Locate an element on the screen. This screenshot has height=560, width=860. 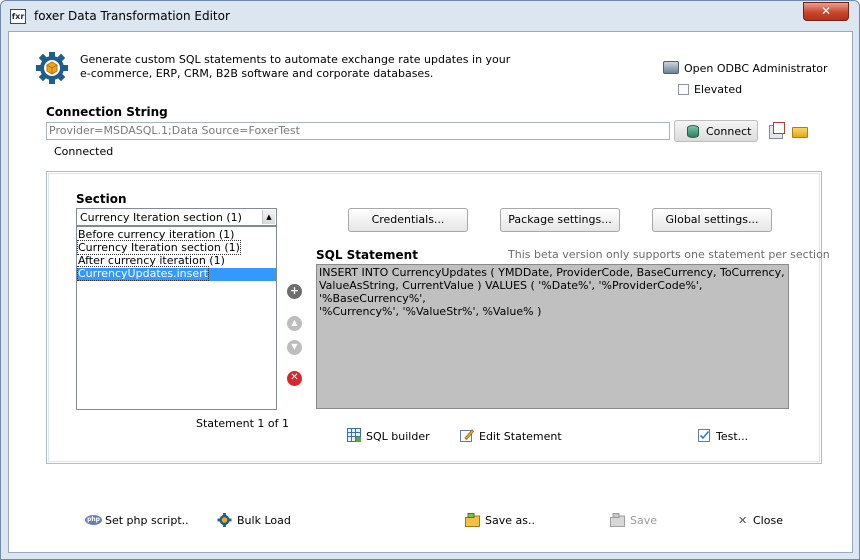
checklist-icon is located at coordinates (704, 435).